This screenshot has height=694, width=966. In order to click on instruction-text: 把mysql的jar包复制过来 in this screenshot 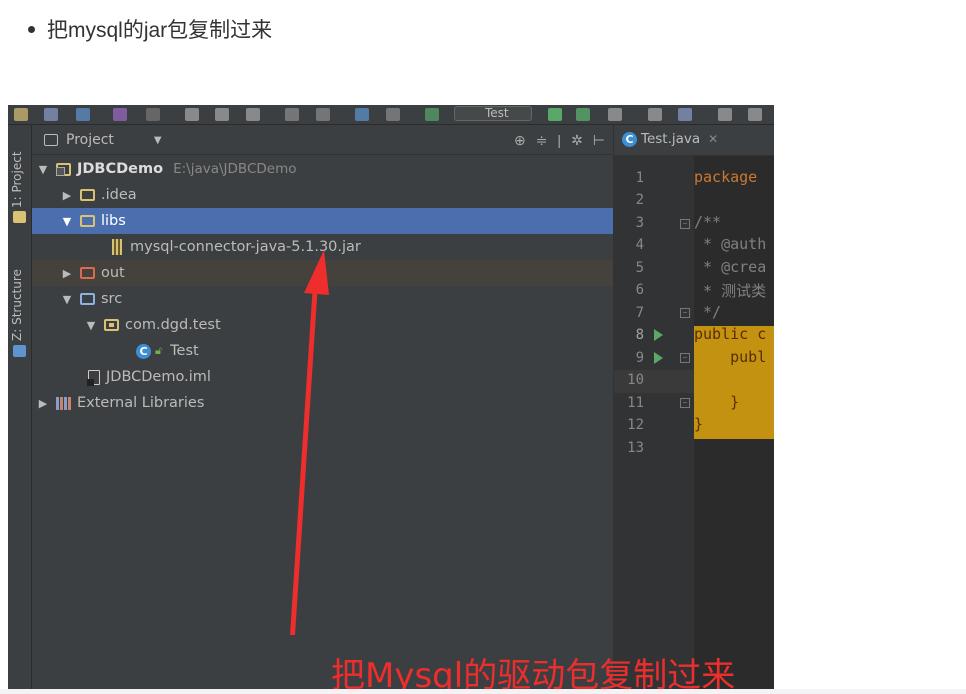, I will do `click(160, 30)`.